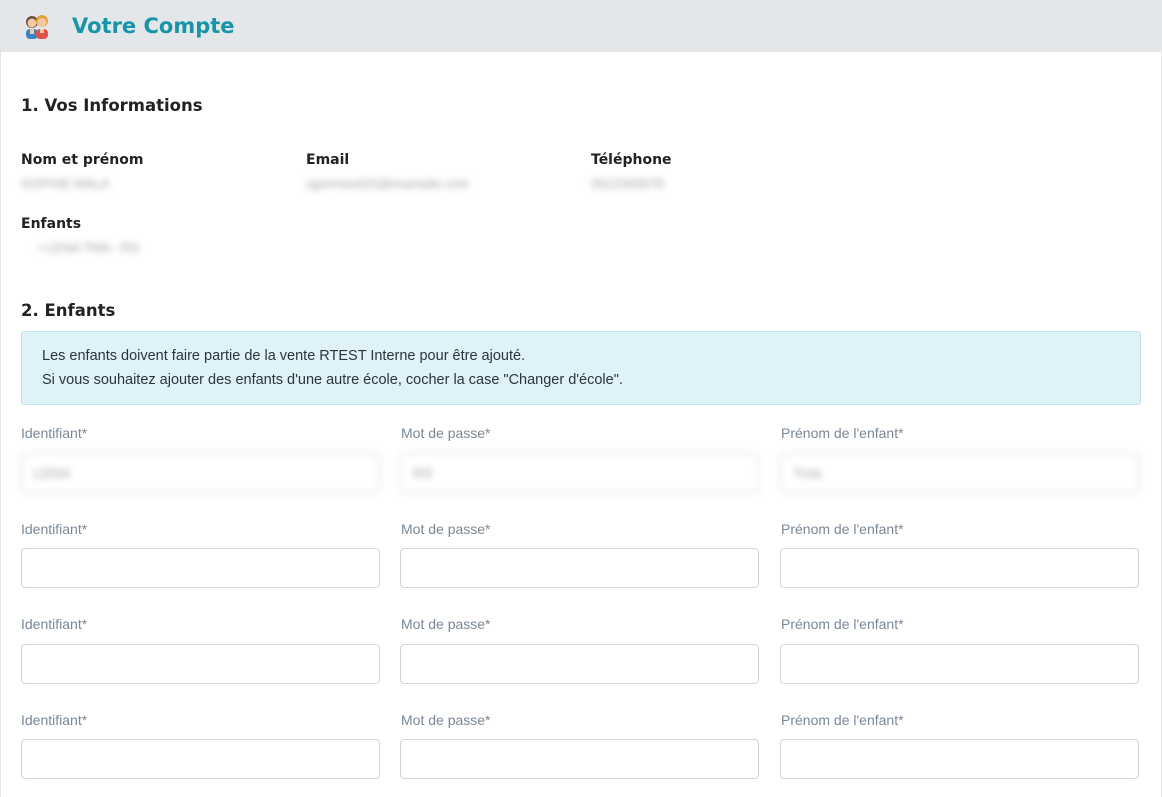  I want to click on section-title-children: 2. Enfants, so click(68, 310).